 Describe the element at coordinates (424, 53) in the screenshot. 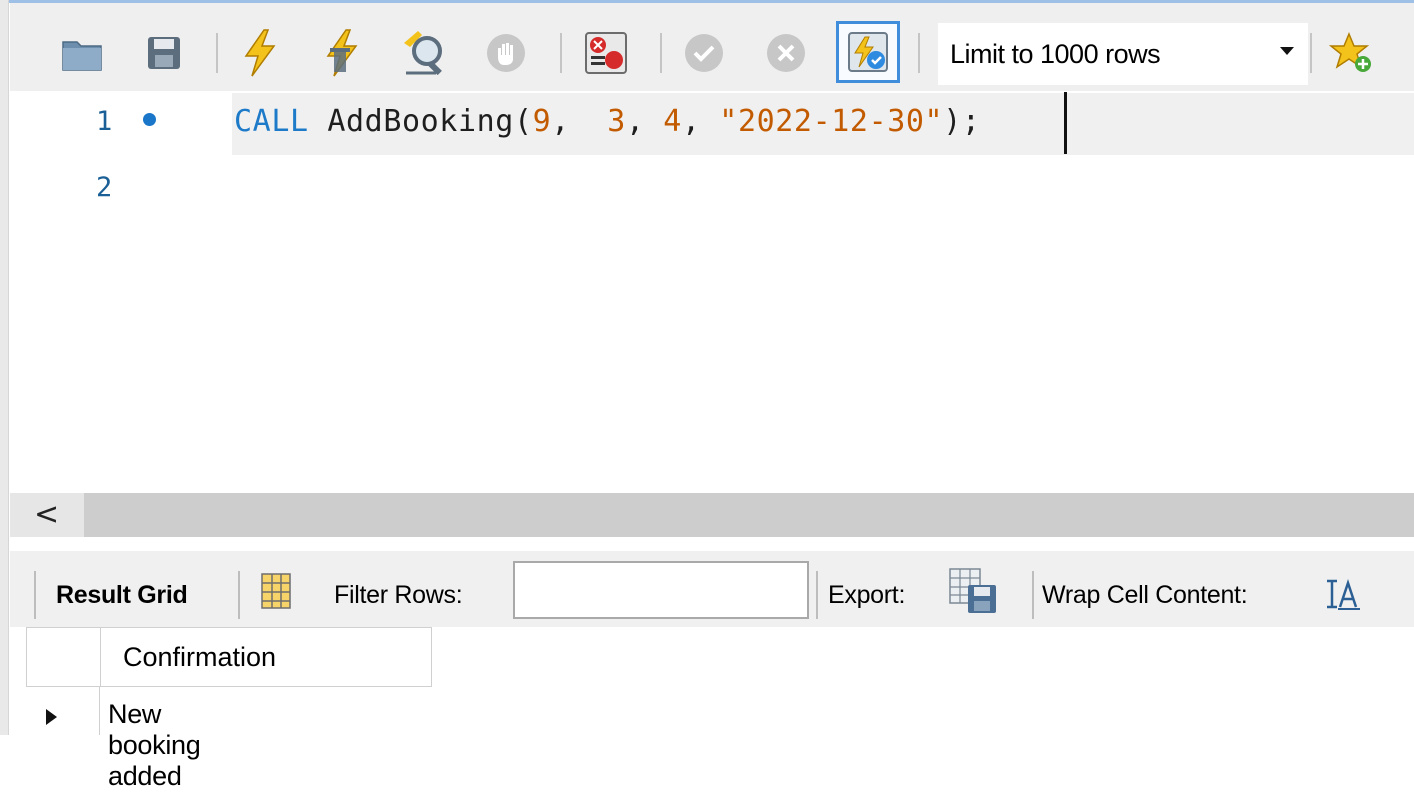

I see `explain-icon` at that location.